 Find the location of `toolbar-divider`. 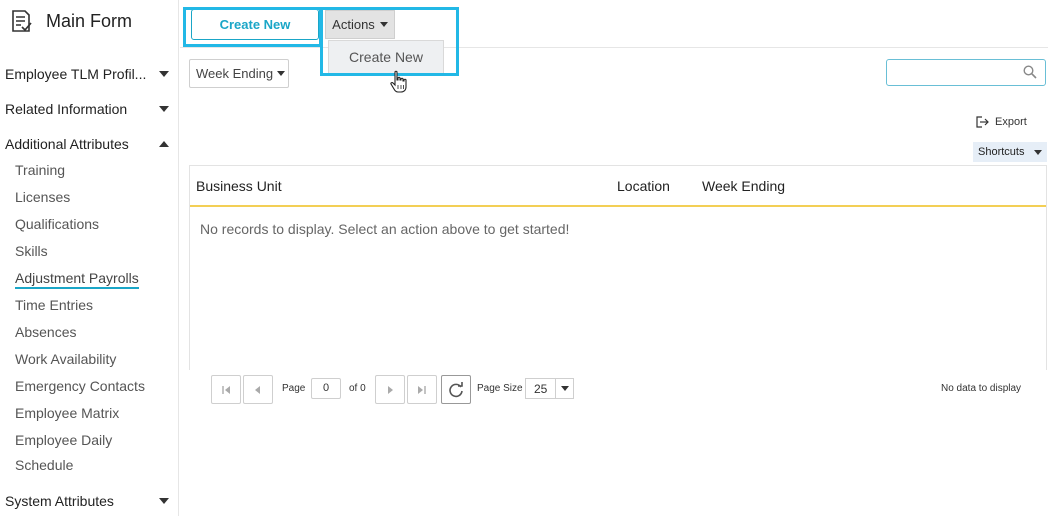

toolbar-divider is located at coordinates (614, 47).